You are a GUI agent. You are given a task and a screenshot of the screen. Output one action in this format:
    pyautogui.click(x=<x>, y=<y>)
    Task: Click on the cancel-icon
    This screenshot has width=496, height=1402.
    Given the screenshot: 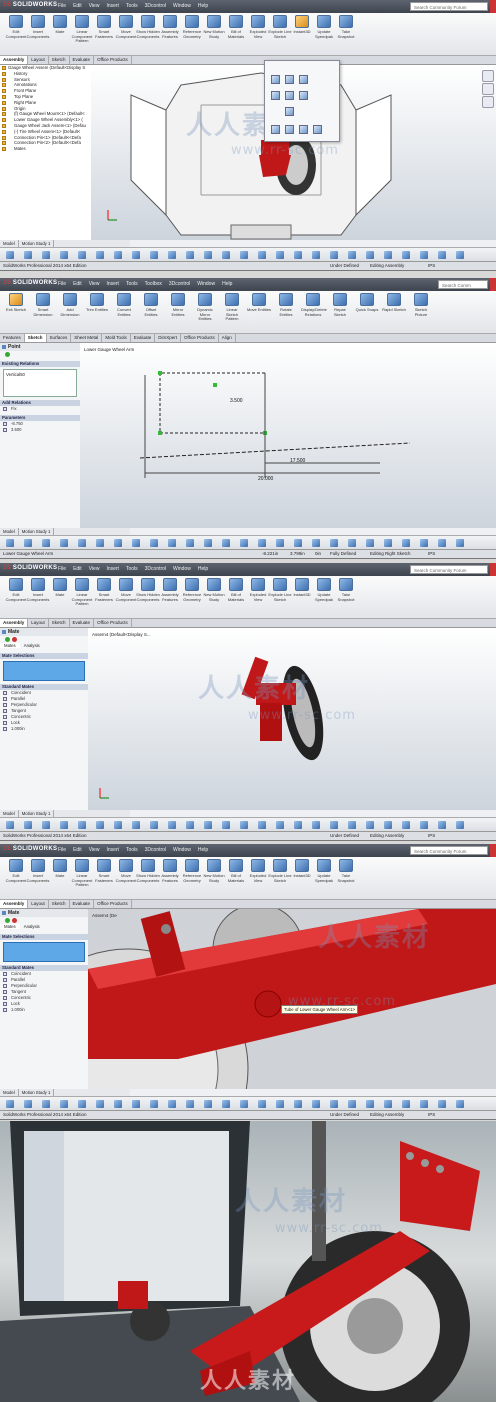 What is the action you would take?
    pyautogui.click(x=14, y=639)
    